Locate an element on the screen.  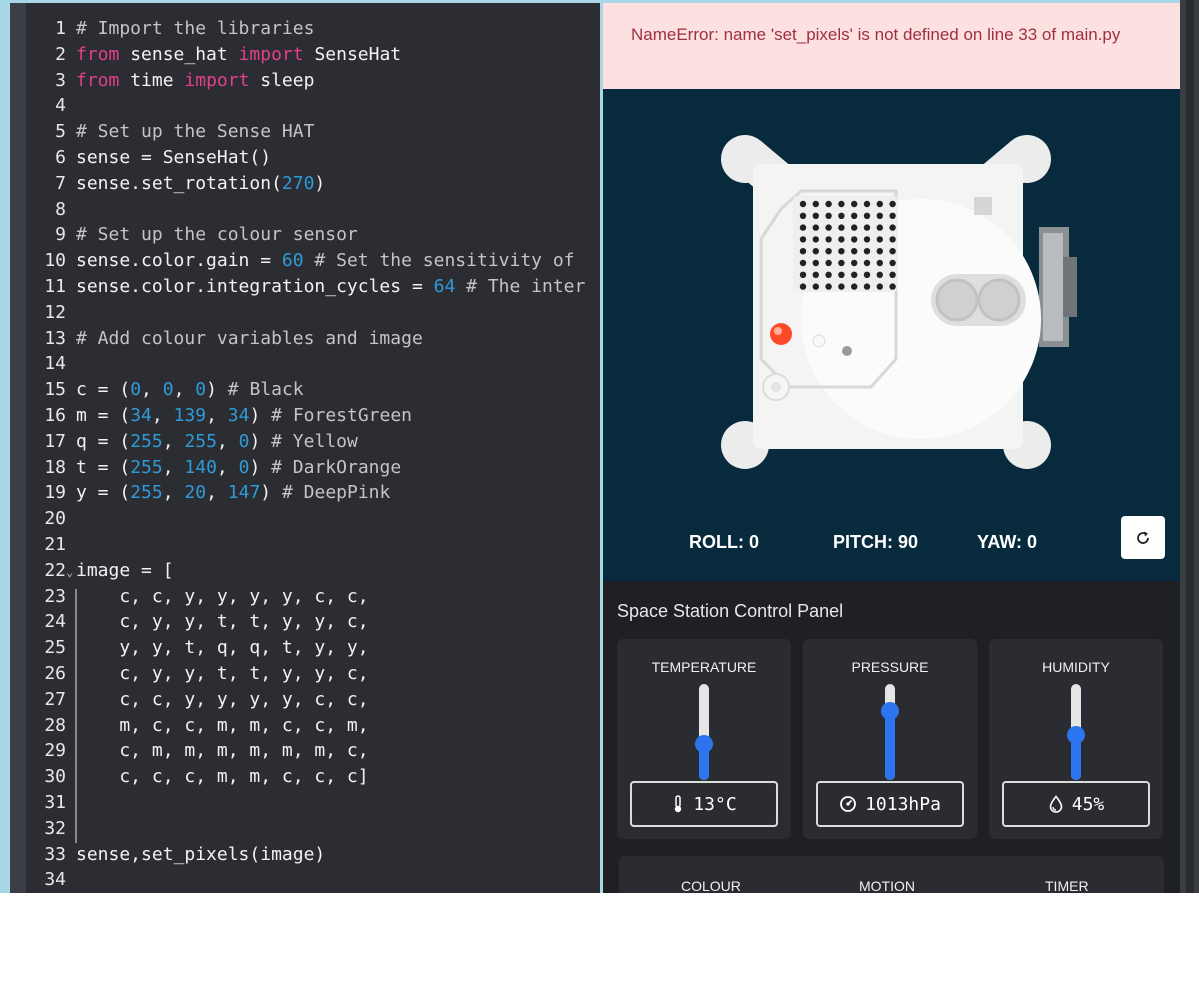
code-line: 18 t = (255, 140, 0) # DarkOrange is located at coordinates (213, 468).